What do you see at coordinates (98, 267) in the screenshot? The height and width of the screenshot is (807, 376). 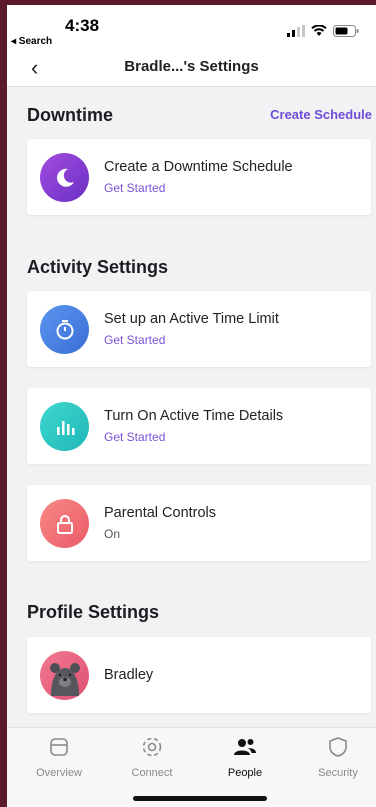 I see `activity-settings-header: Activity Settings` at bounding box center [98, 267].